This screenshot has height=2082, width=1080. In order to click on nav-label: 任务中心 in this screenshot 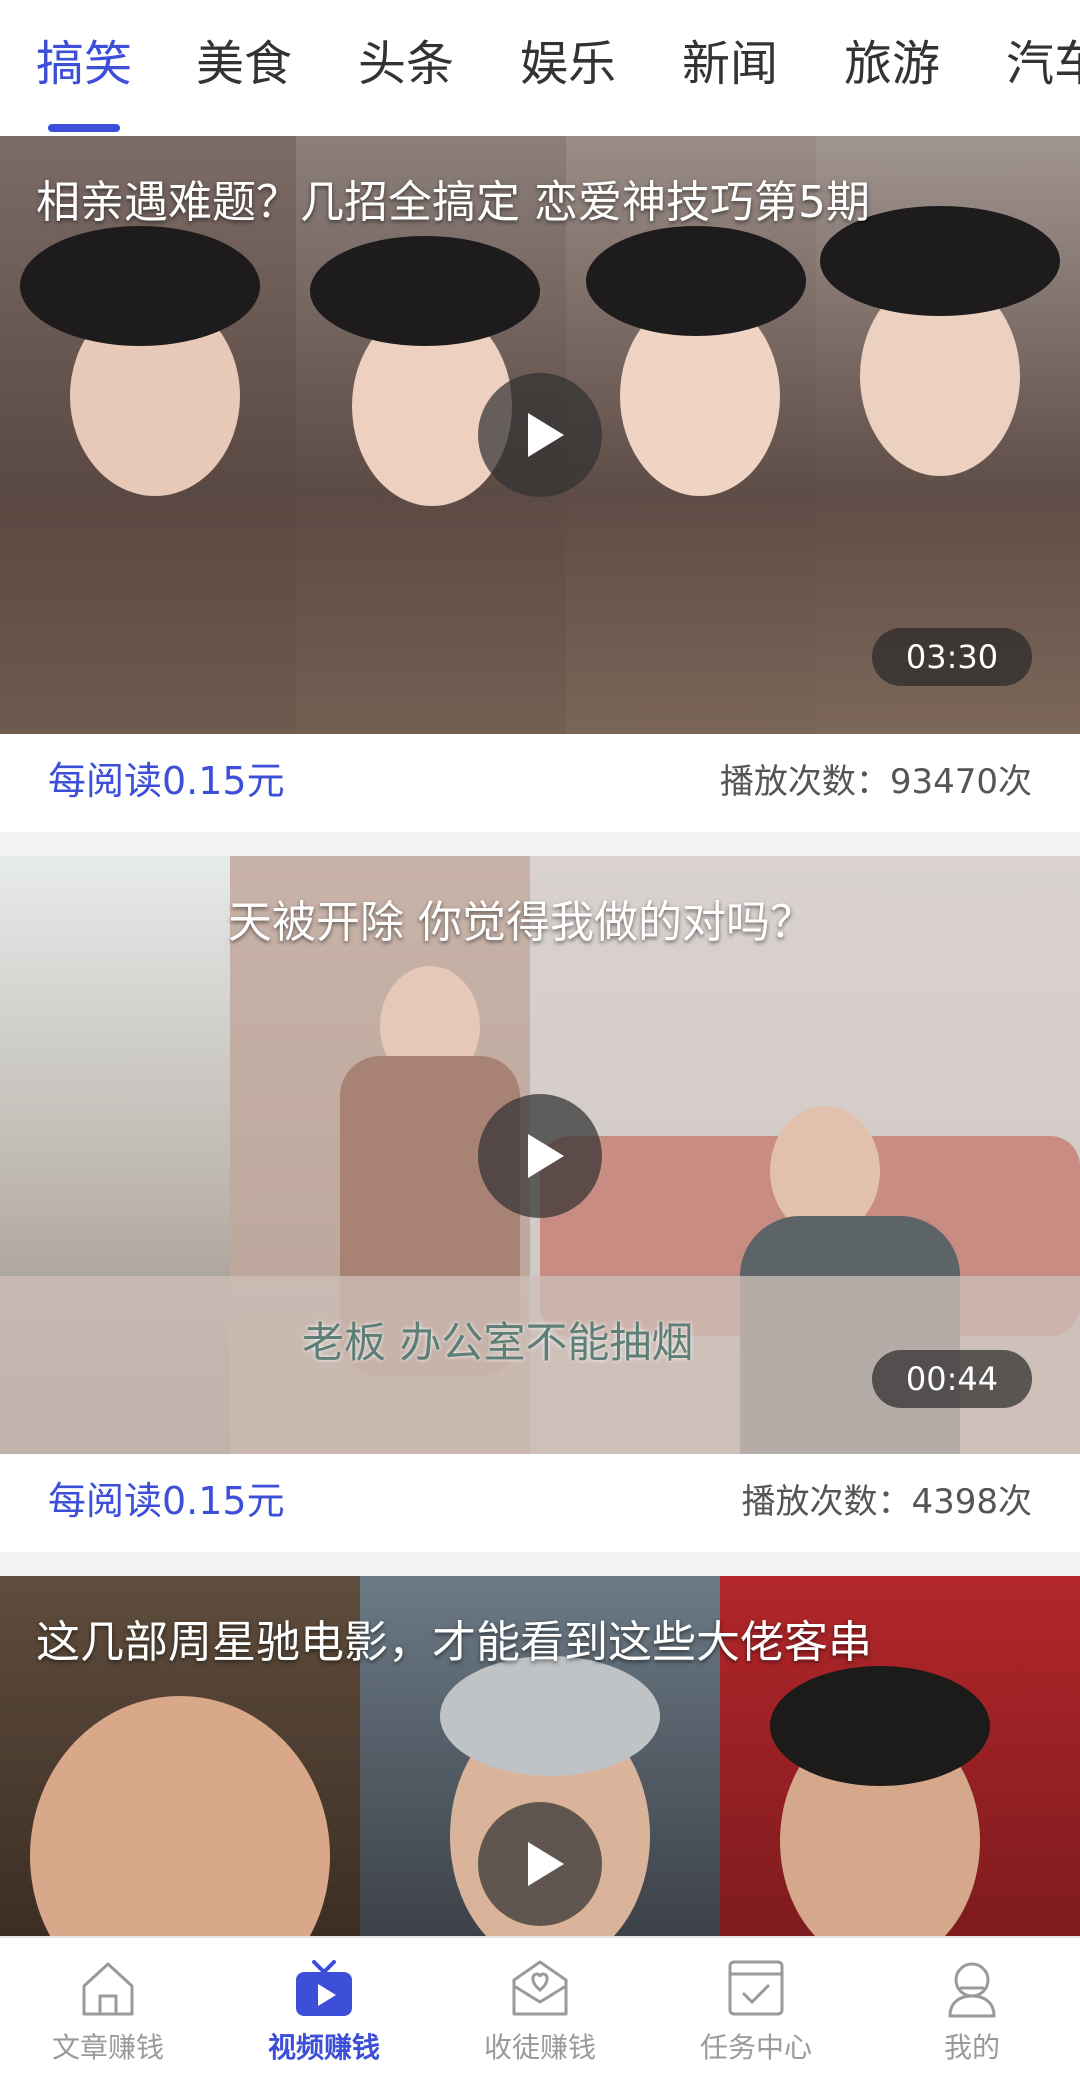, I will do `click(755, 2047)`.